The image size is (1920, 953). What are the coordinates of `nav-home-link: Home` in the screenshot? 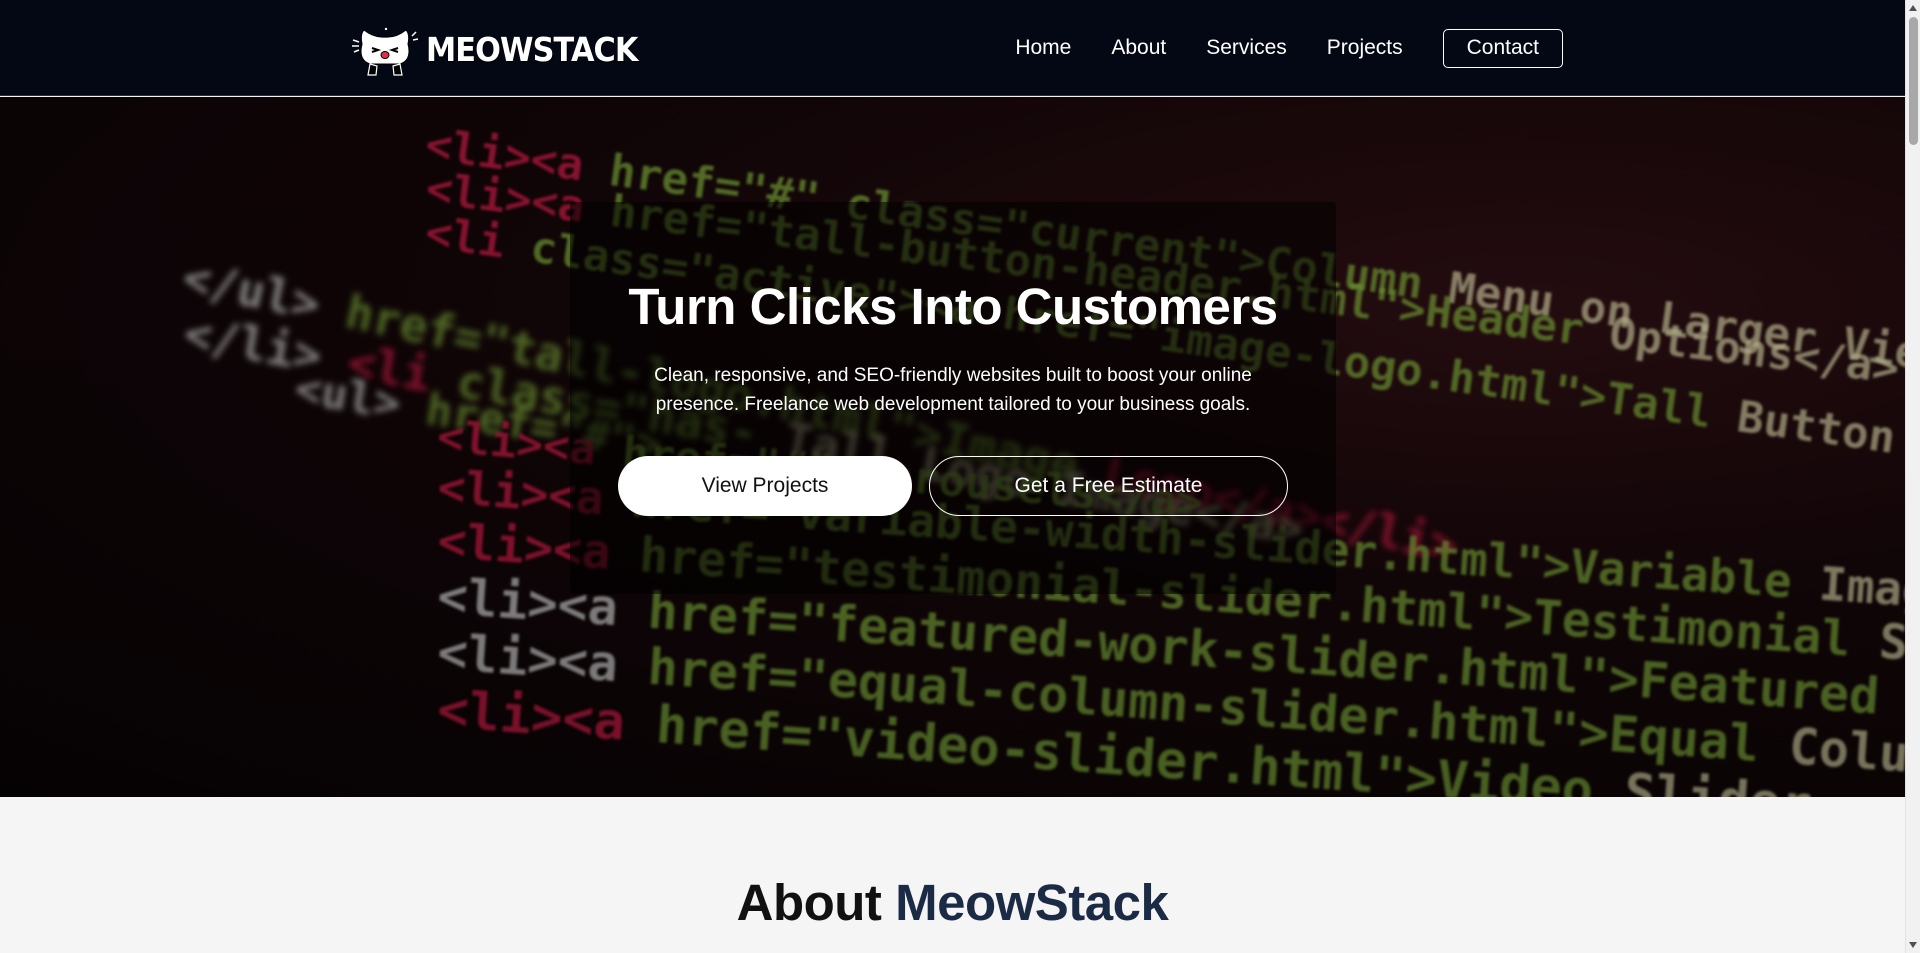 It's located at (1043, 48).